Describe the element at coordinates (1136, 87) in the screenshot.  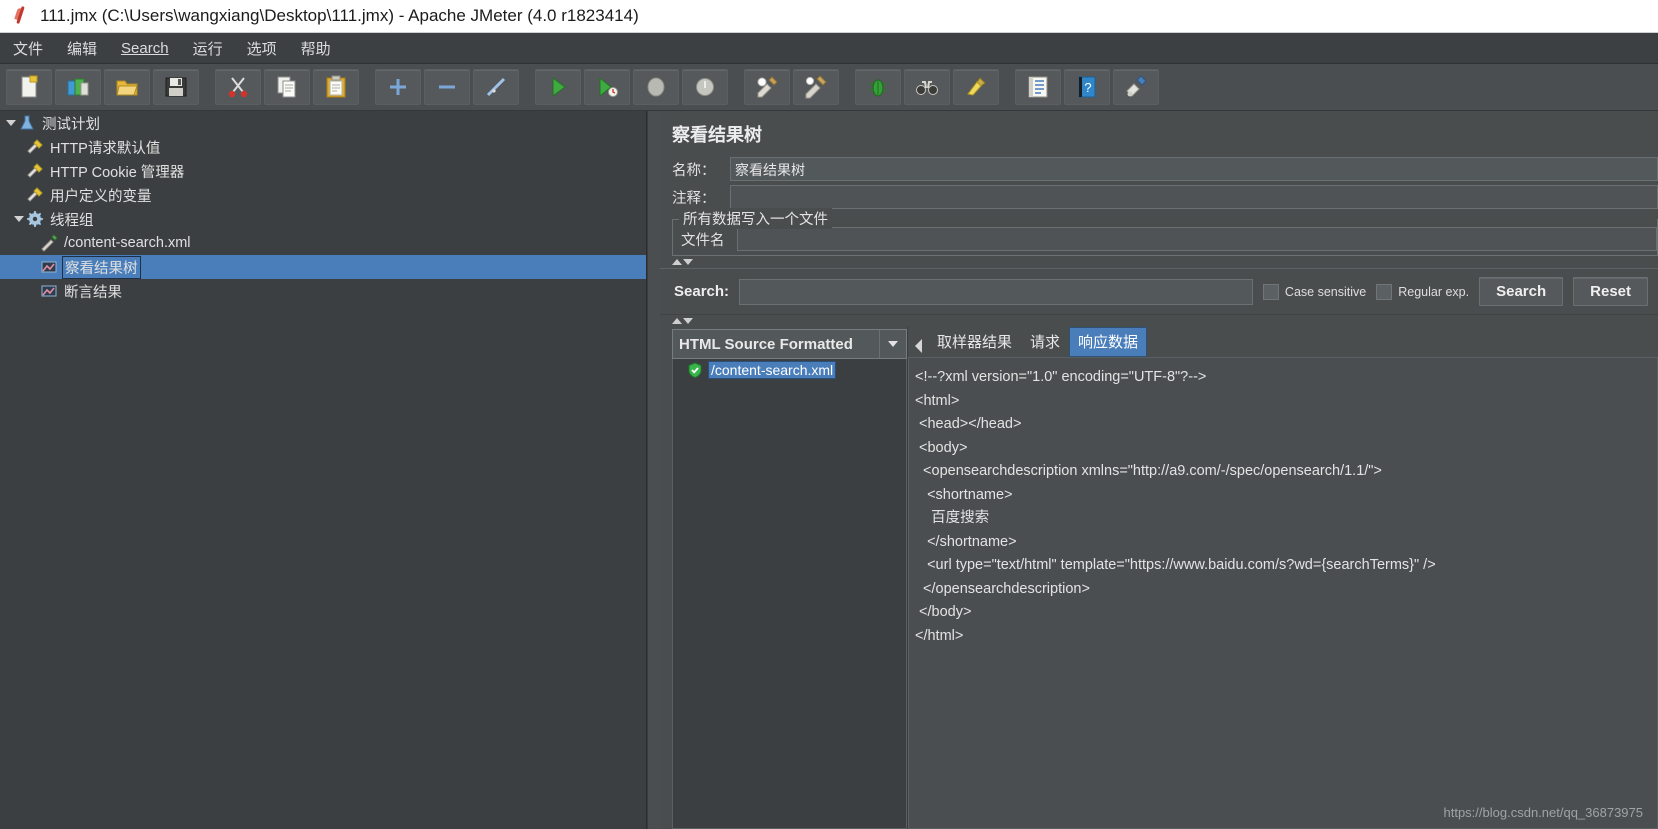
I see `toolbar-templates2-button` at that location.